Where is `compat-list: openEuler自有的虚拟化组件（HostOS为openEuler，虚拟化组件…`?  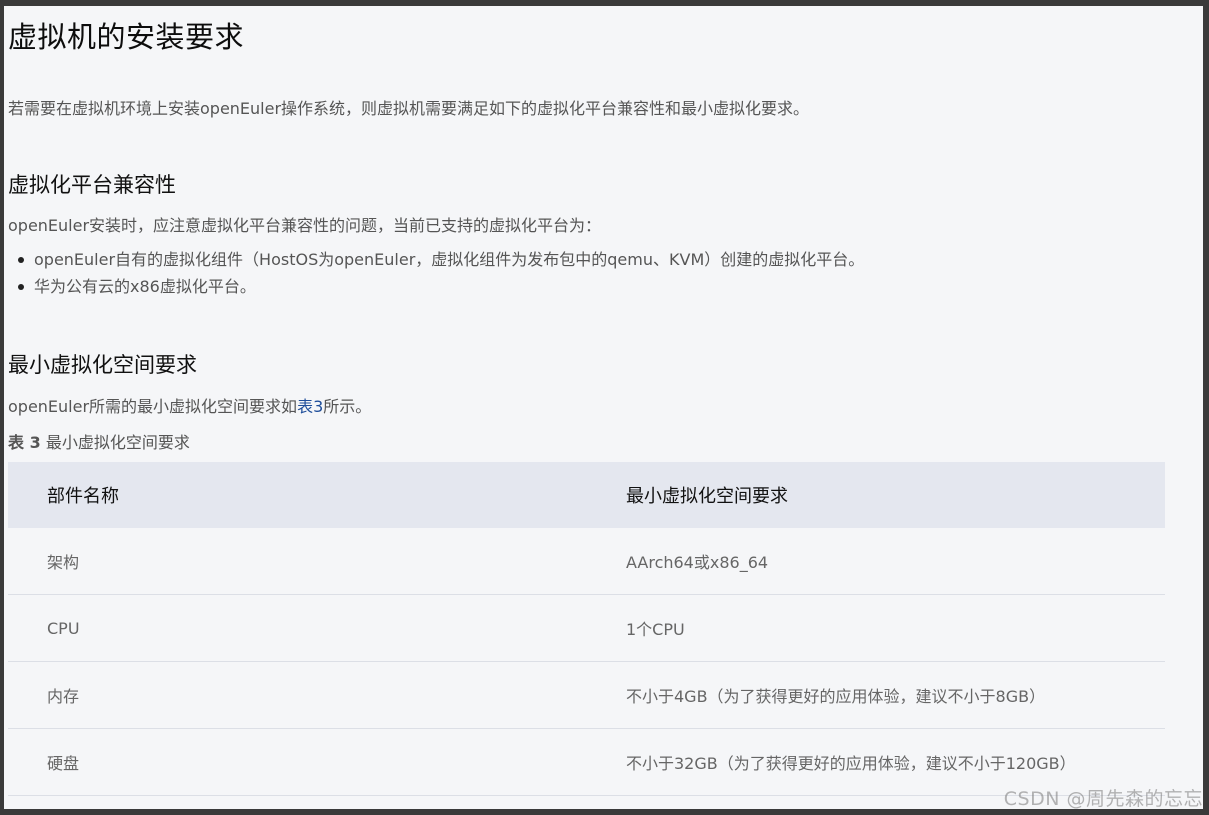 compat-list: openEuler自有的虚拟化组件（HostOS为openEuler，虚拟化组件… is located at coordinates (436, 273).